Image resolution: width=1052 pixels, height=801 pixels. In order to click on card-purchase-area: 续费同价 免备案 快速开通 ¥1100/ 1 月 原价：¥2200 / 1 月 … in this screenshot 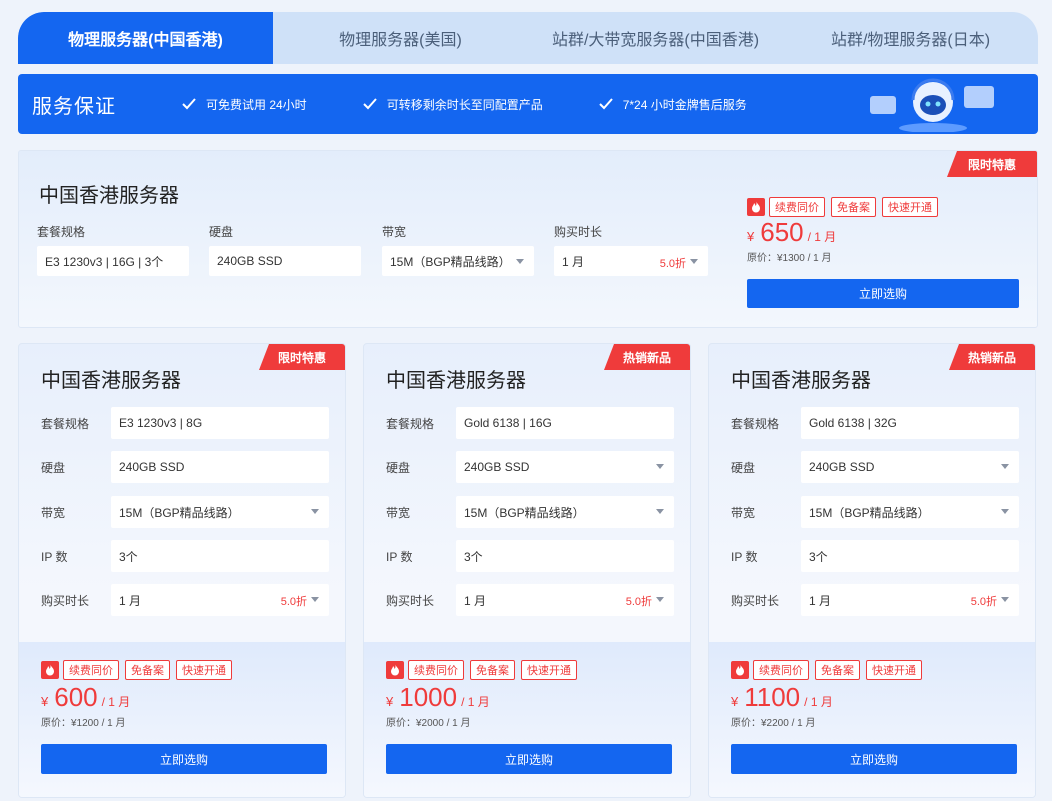, I will do `click(872, 719)`.